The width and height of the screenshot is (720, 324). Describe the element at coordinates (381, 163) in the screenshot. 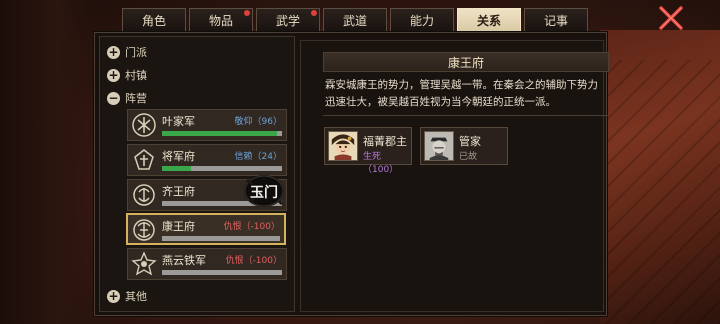

I see `member-status: 生死（100）` at that location.